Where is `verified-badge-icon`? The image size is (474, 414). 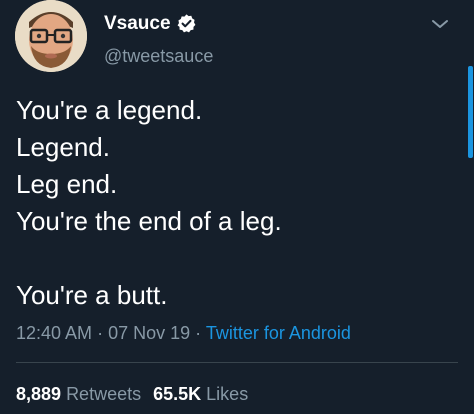
verified-badge-icon is located at coordinates (186, 23).